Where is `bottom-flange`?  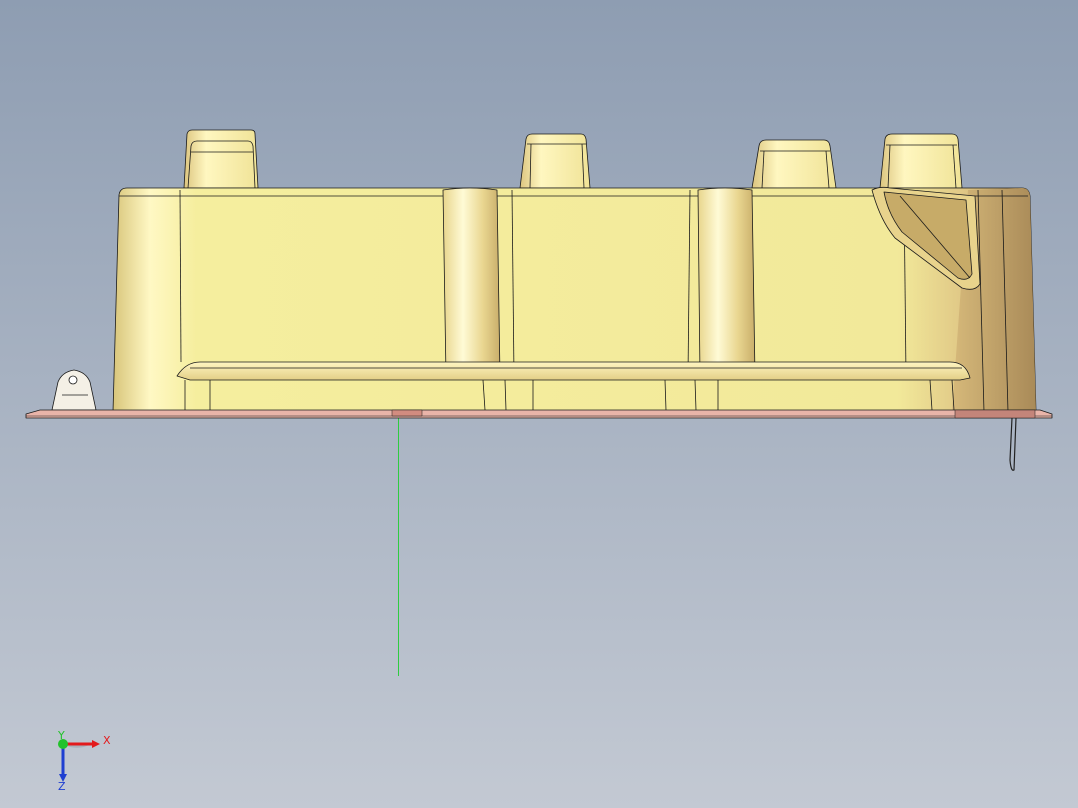 bottom-flange is located at coordinates (539, 414).